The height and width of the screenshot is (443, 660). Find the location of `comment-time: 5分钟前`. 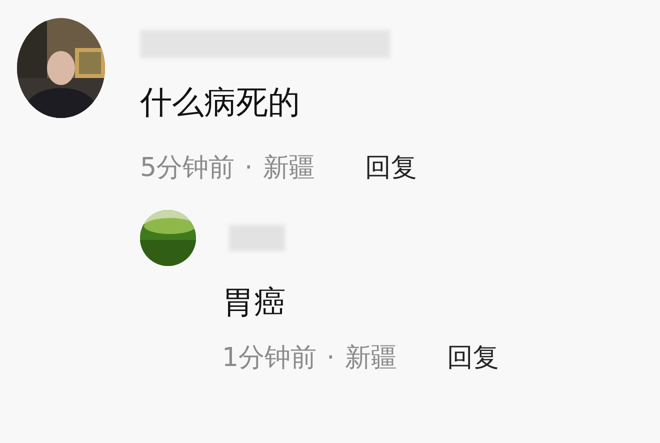

comment-time: 5分钟前 is located at coordinates (187, 168).